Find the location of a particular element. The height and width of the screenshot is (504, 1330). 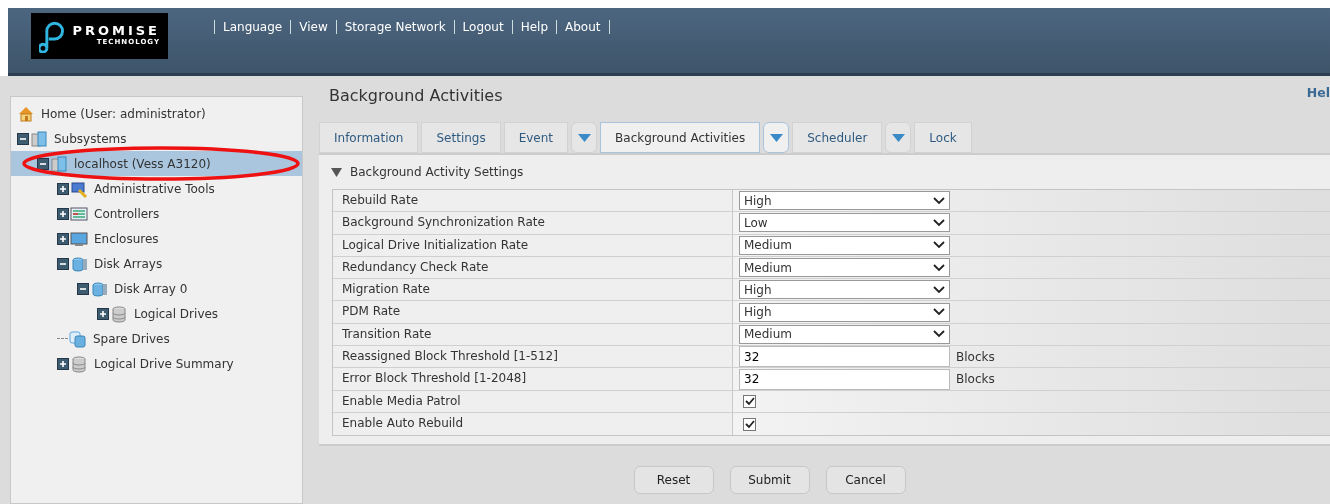

menu-link: About is located at coordinates (583, 27).